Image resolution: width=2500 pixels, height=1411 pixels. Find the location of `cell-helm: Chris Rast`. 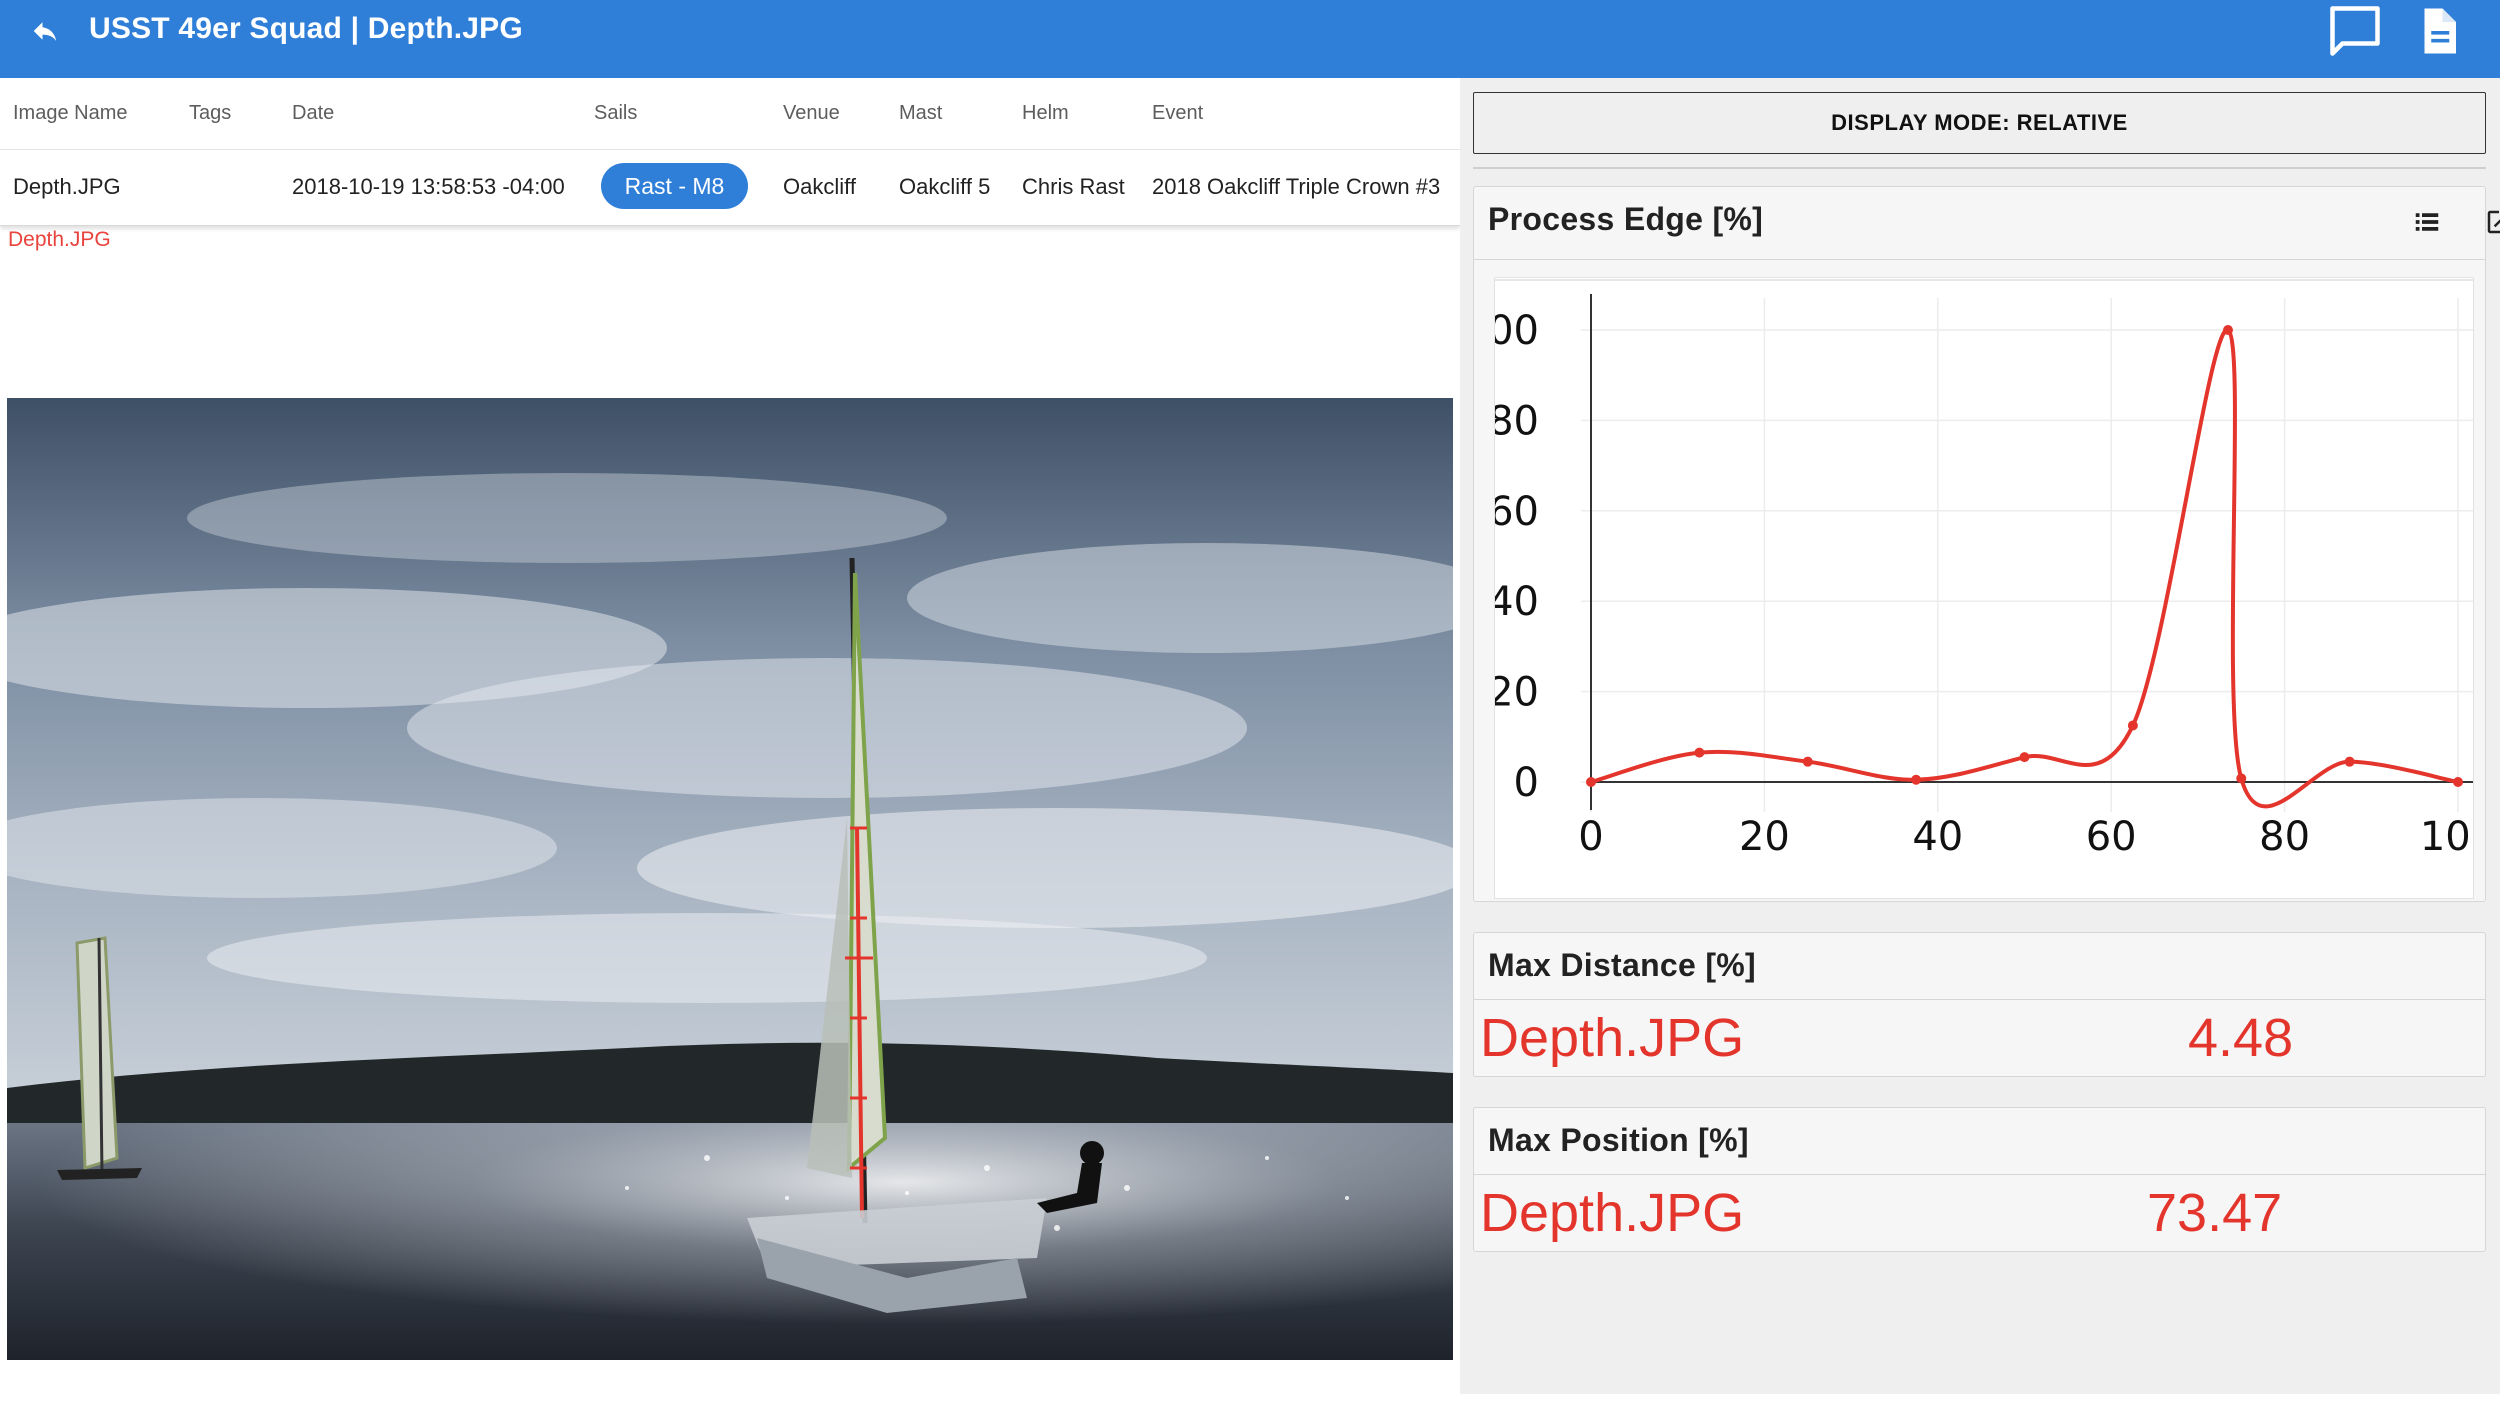

cell-helm: Chris Rast is located at coordinates (1073, 186).